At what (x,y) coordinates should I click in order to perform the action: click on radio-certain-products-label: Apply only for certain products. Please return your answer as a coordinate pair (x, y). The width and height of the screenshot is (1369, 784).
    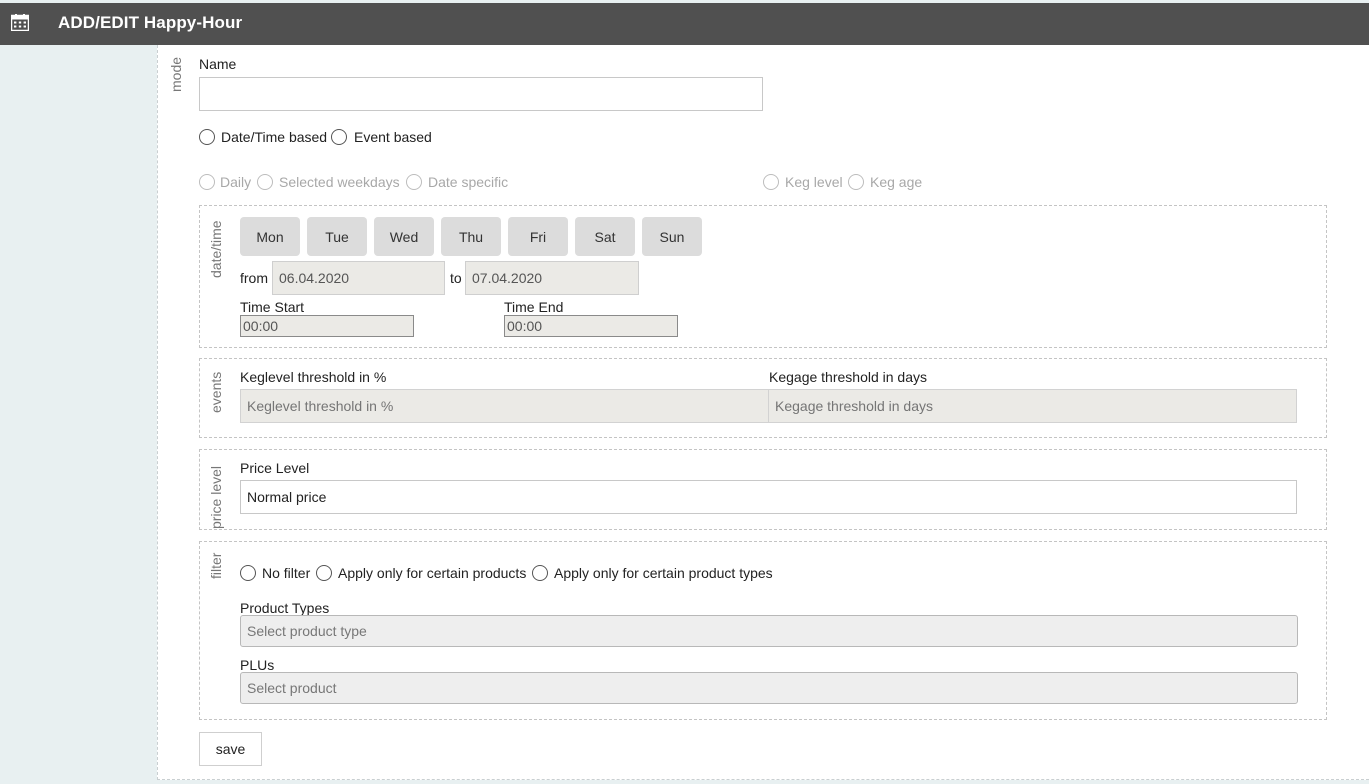
    Looking at the image, I should click on (432, 573).